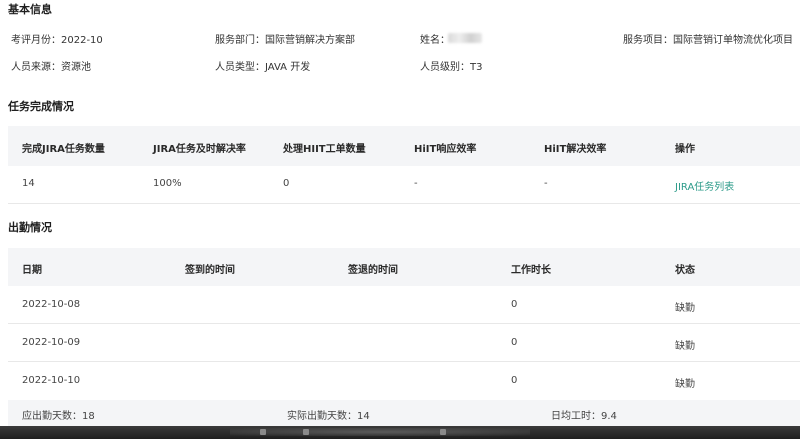 This screenshot has width=800, height=439. I want to click on project-value: 国际营销订单物流优化项目, so click(733, 40).